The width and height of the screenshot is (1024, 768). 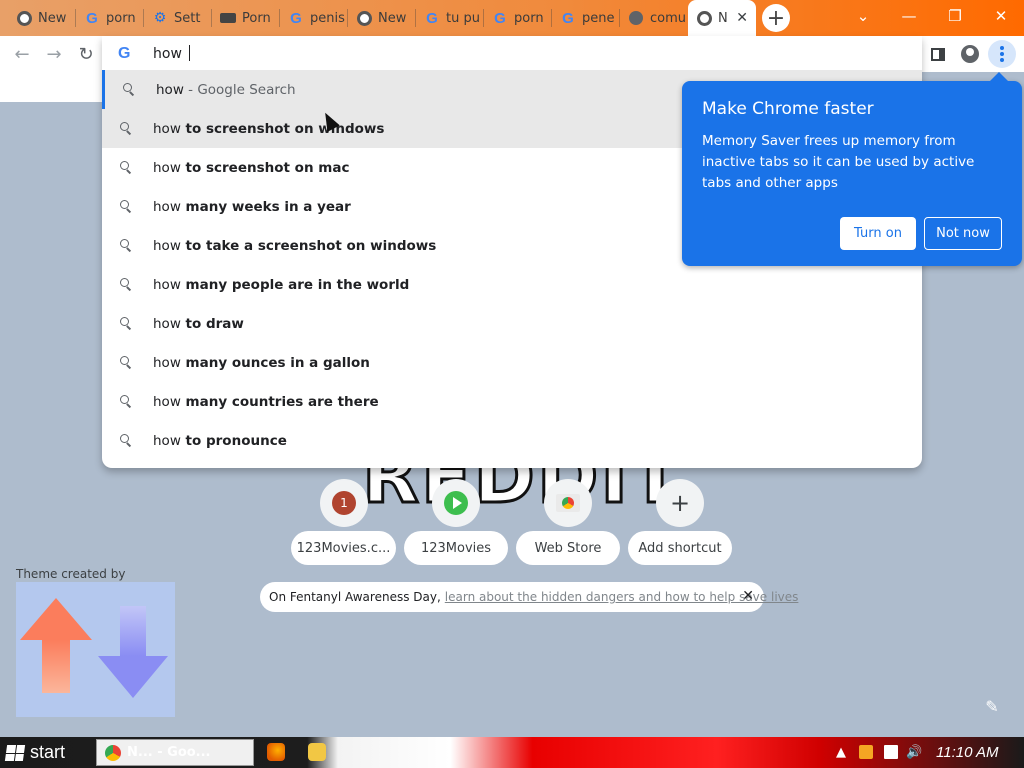 I want to click on security-tray-icon, so click(x=866, y=752).